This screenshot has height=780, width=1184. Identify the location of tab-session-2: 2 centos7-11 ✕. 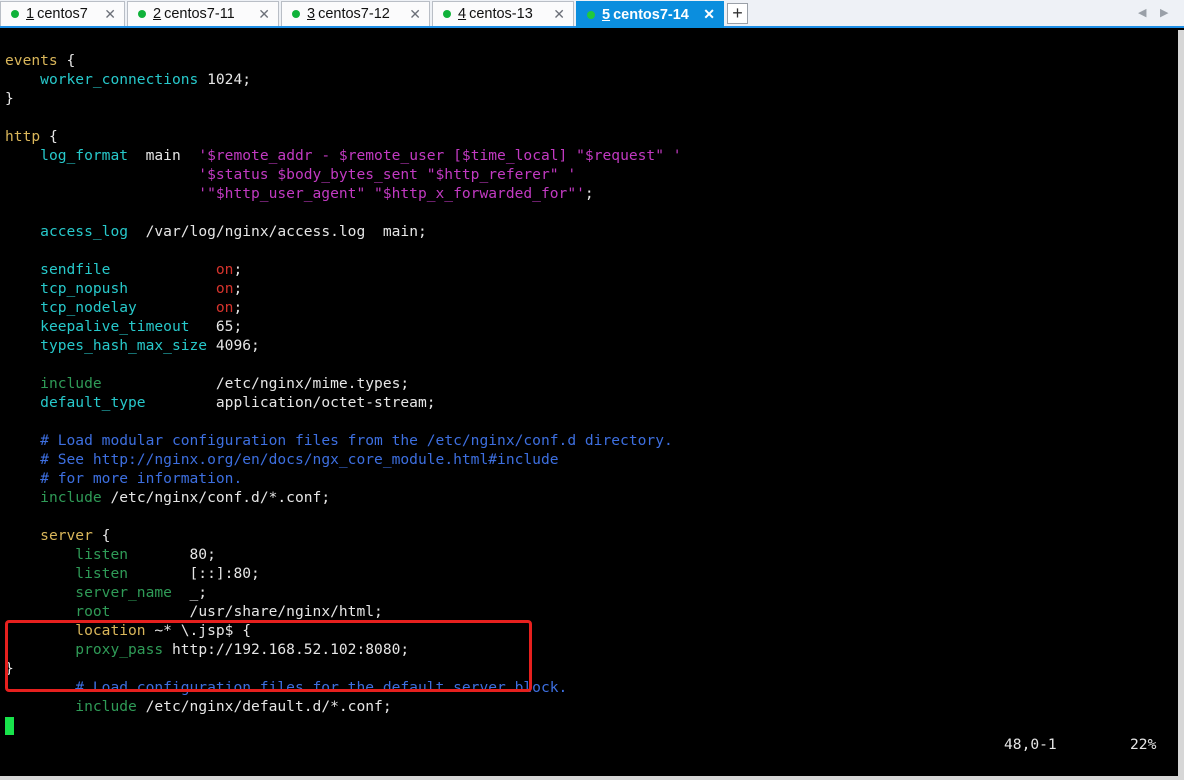
(203, 13).